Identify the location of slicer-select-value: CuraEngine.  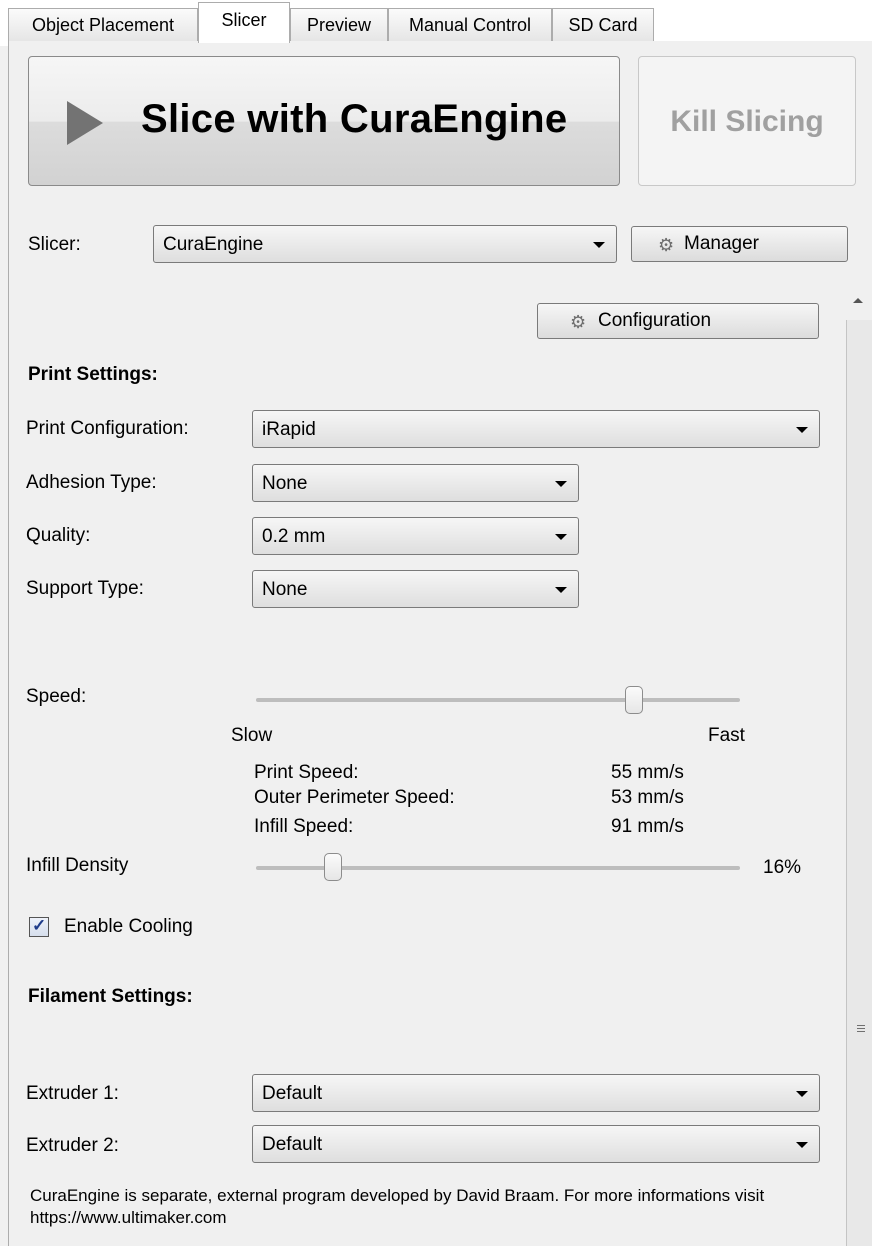
(213, 244).